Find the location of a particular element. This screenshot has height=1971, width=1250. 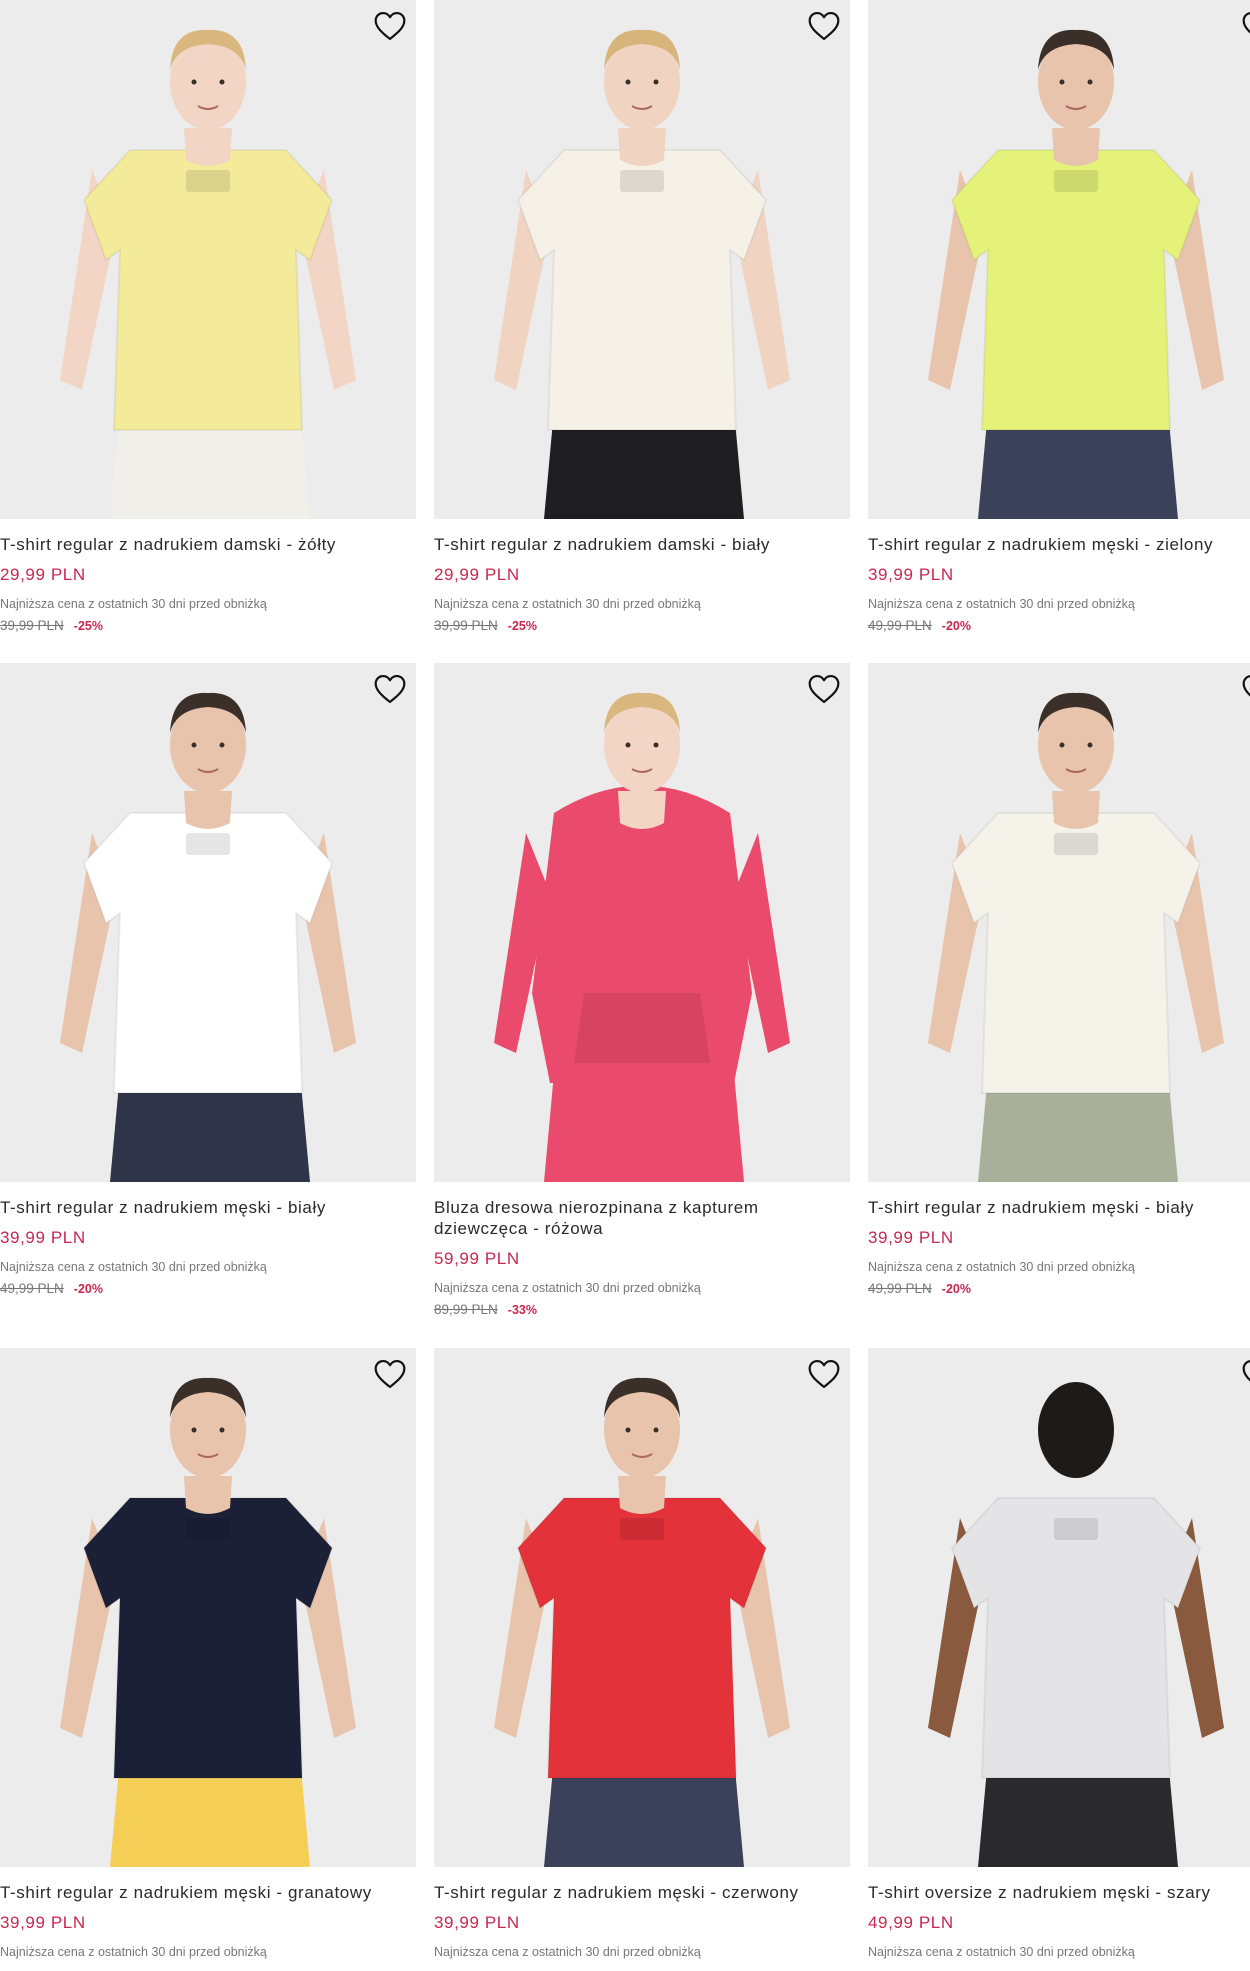

product-price: 59,99 PLN is located at coordinates (477, 1258).